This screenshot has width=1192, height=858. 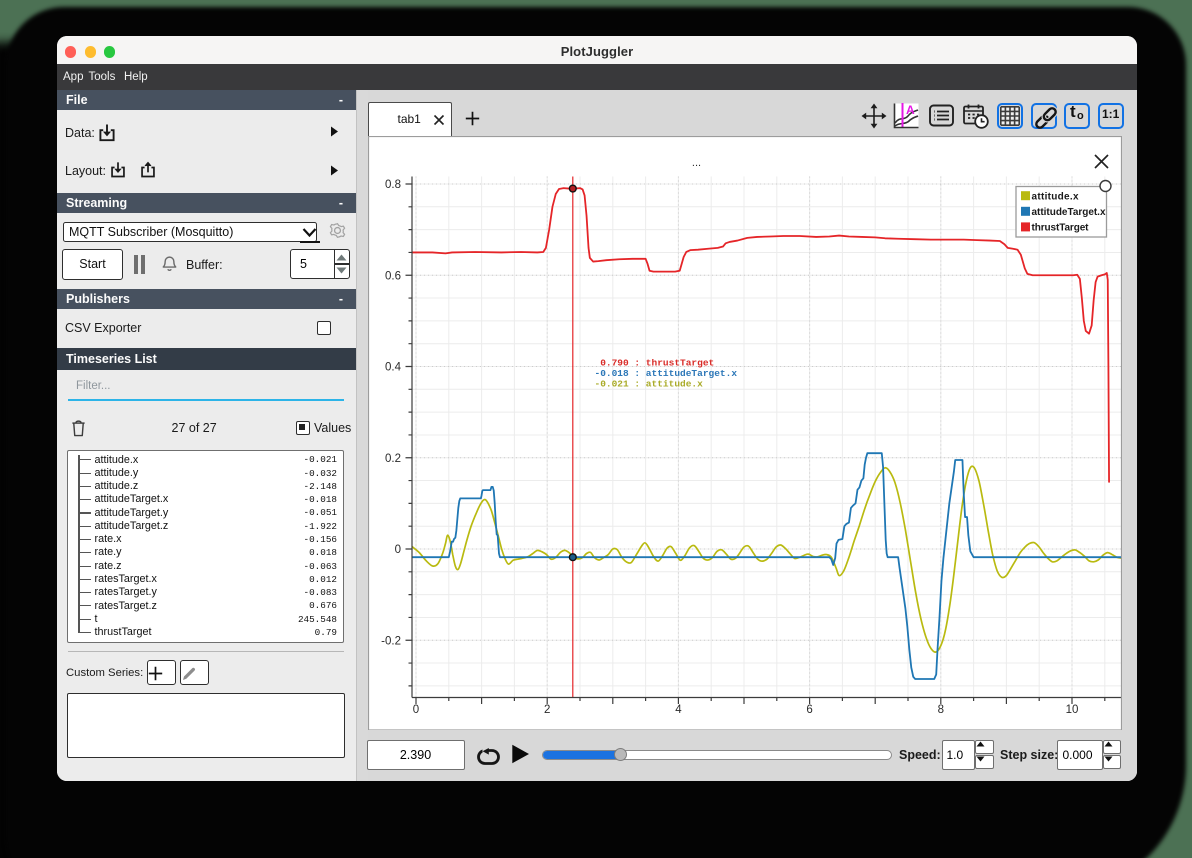 What do you see at coordinates (809, 710) in the screenshot?
I see `svg-text: 6` at bounding box center [809, 710].